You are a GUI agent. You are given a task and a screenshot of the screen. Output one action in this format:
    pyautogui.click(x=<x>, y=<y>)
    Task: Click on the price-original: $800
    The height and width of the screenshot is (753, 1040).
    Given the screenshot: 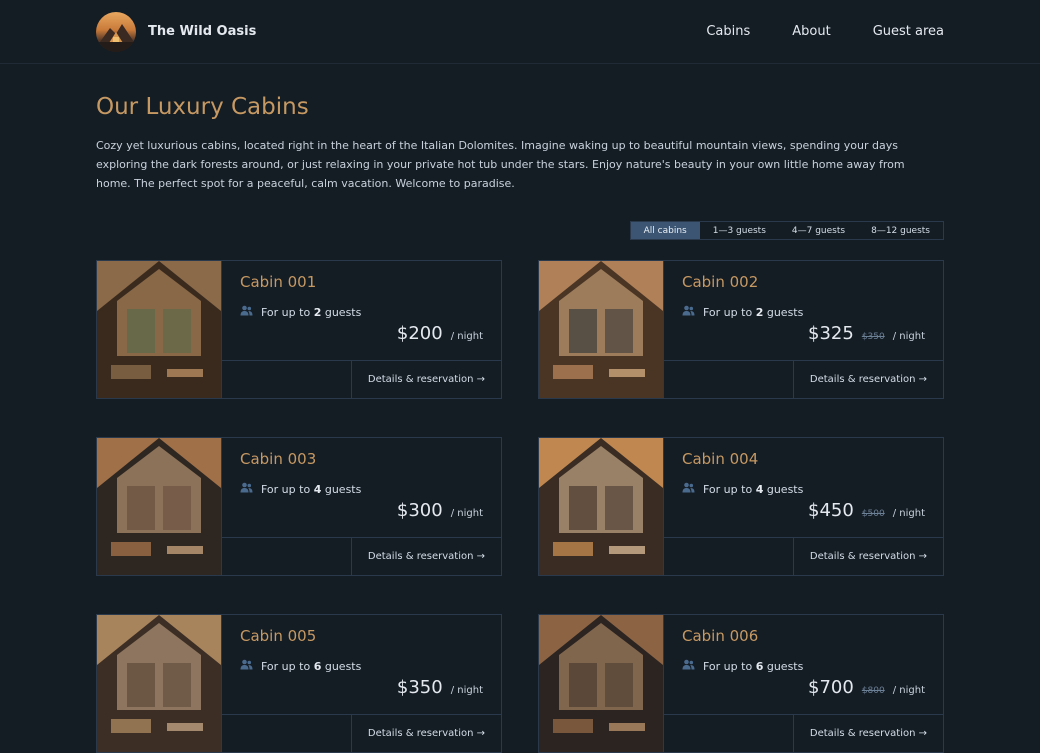 What is the action you would take?
    pyautogui.click(x=873, y=691)
    